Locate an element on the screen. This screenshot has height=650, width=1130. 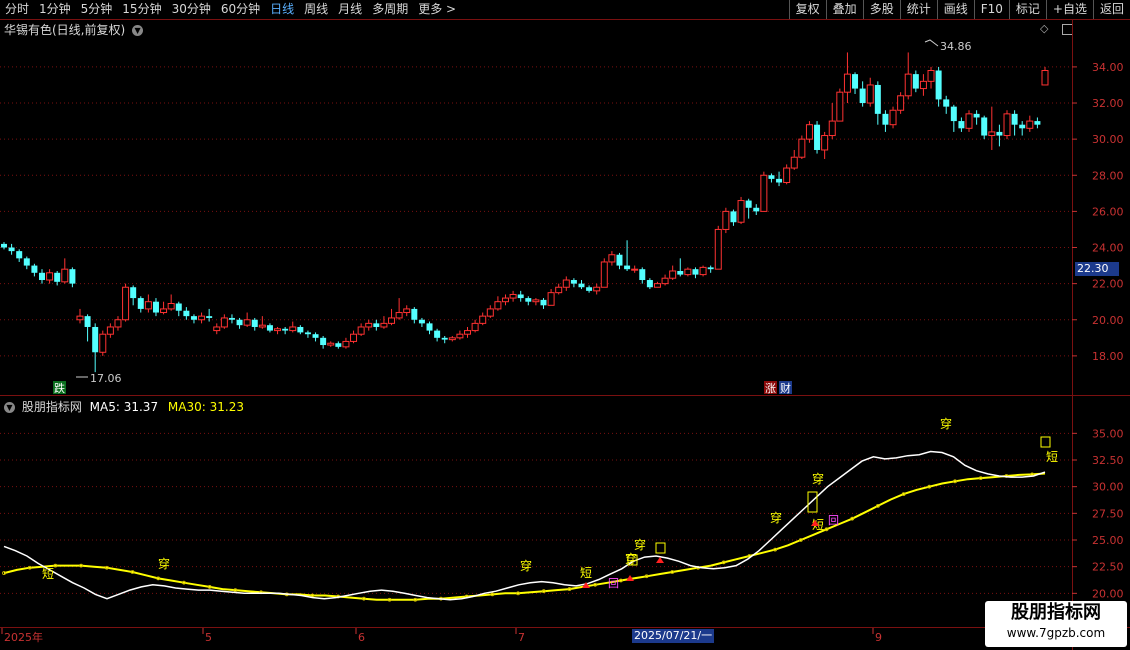
marker-cai: 财 is located at coordinates (785, 388).